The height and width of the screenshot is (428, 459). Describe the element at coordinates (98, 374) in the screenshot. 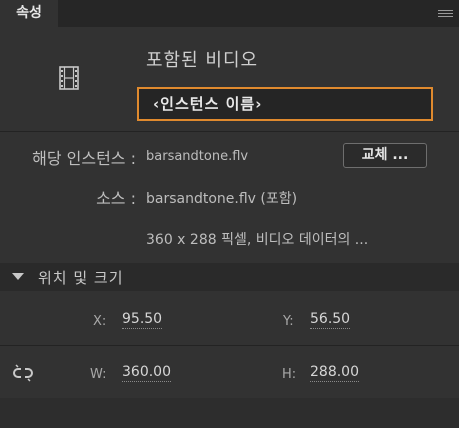

I see `w-label: W:` at that location.